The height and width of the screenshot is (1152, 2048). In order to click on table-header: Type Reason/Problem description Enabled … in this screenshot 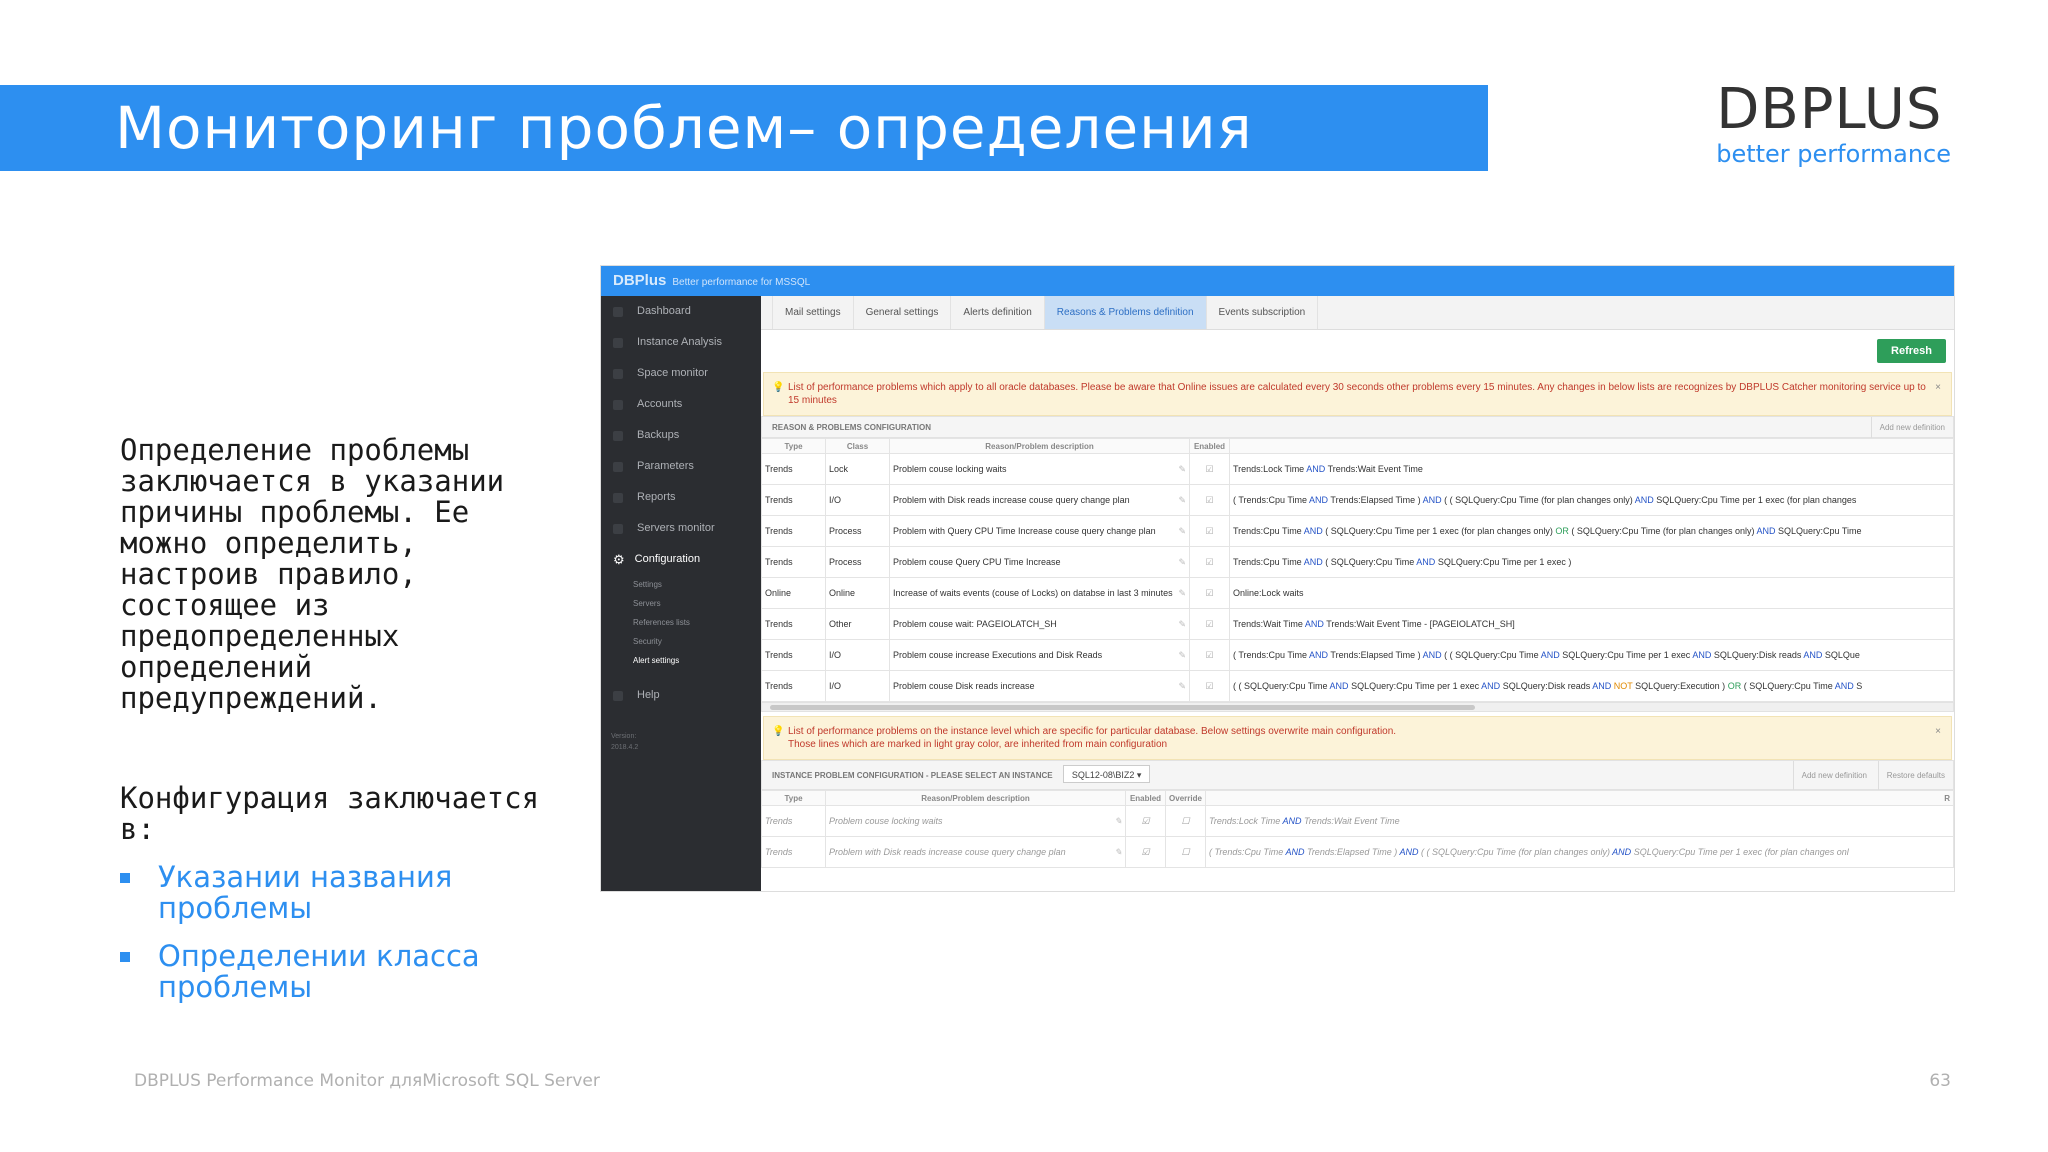, I will do `click(1357, 798)`.